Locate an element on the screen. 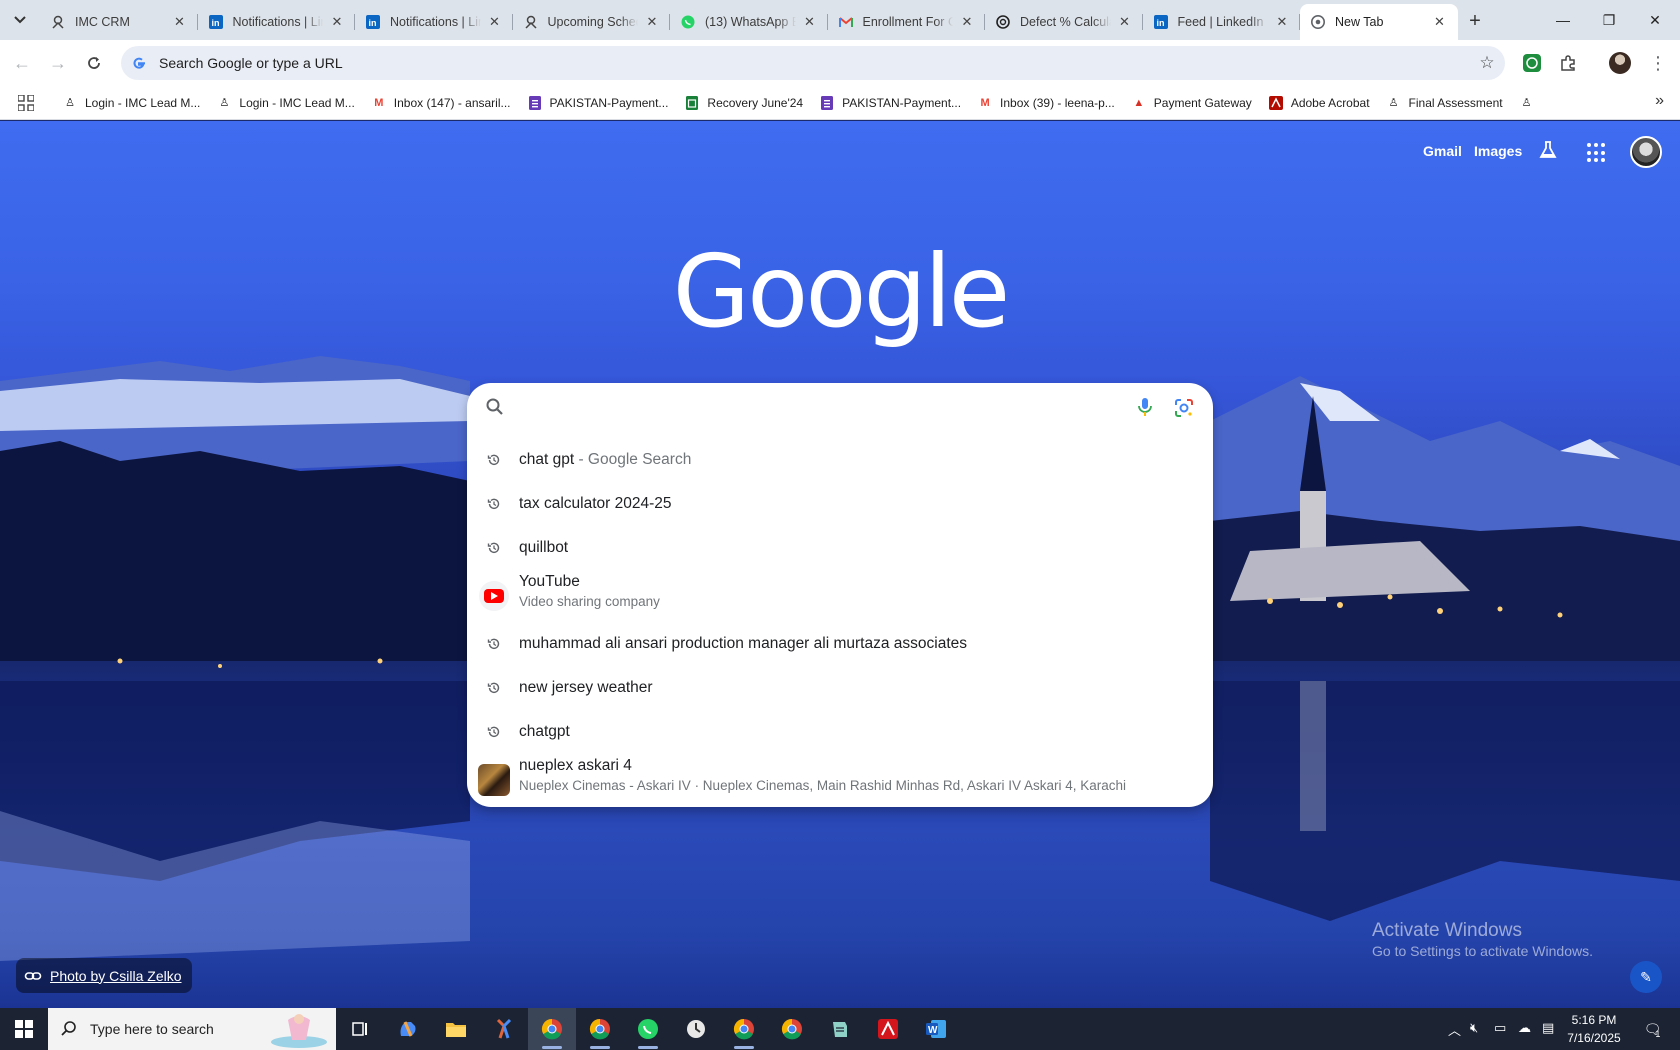 This screenshot has width=1680, height=1050. close-window-button: ✕ is located at coordinates (1655, 20).